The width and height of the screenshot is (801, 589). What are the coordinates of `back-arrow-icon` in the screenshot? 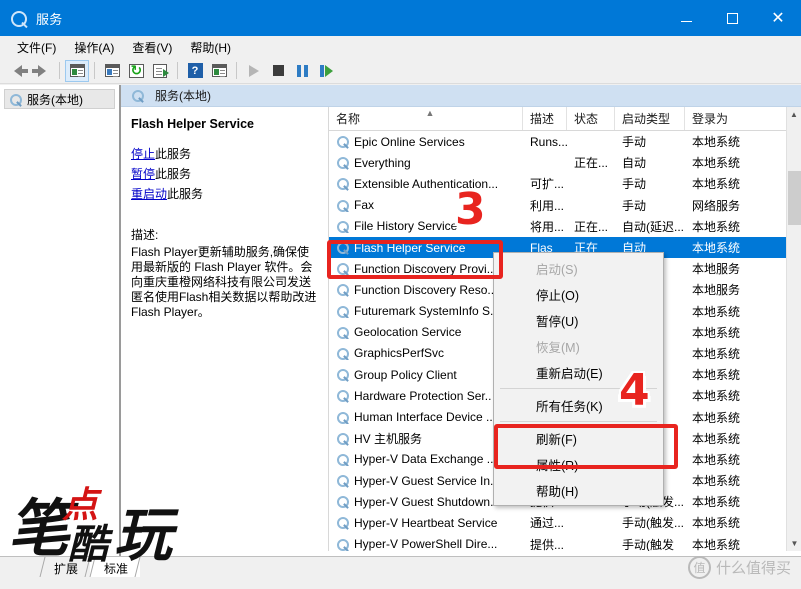 It's located at (18, 71).